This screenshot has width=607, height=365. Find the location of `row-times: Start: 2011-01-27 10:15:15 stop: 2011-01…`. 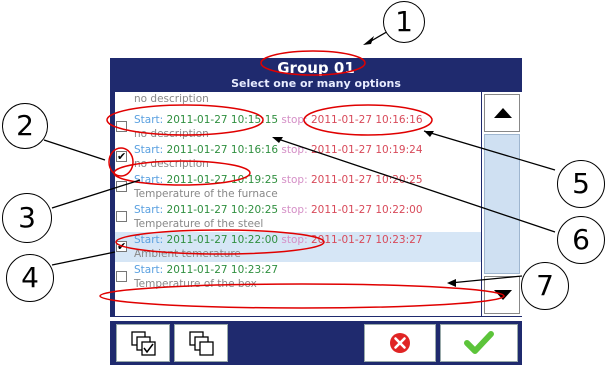

row-times: Start: 2011-01-27 10:15:15 stop: 2011-01… is located at coordinates (278, 120).